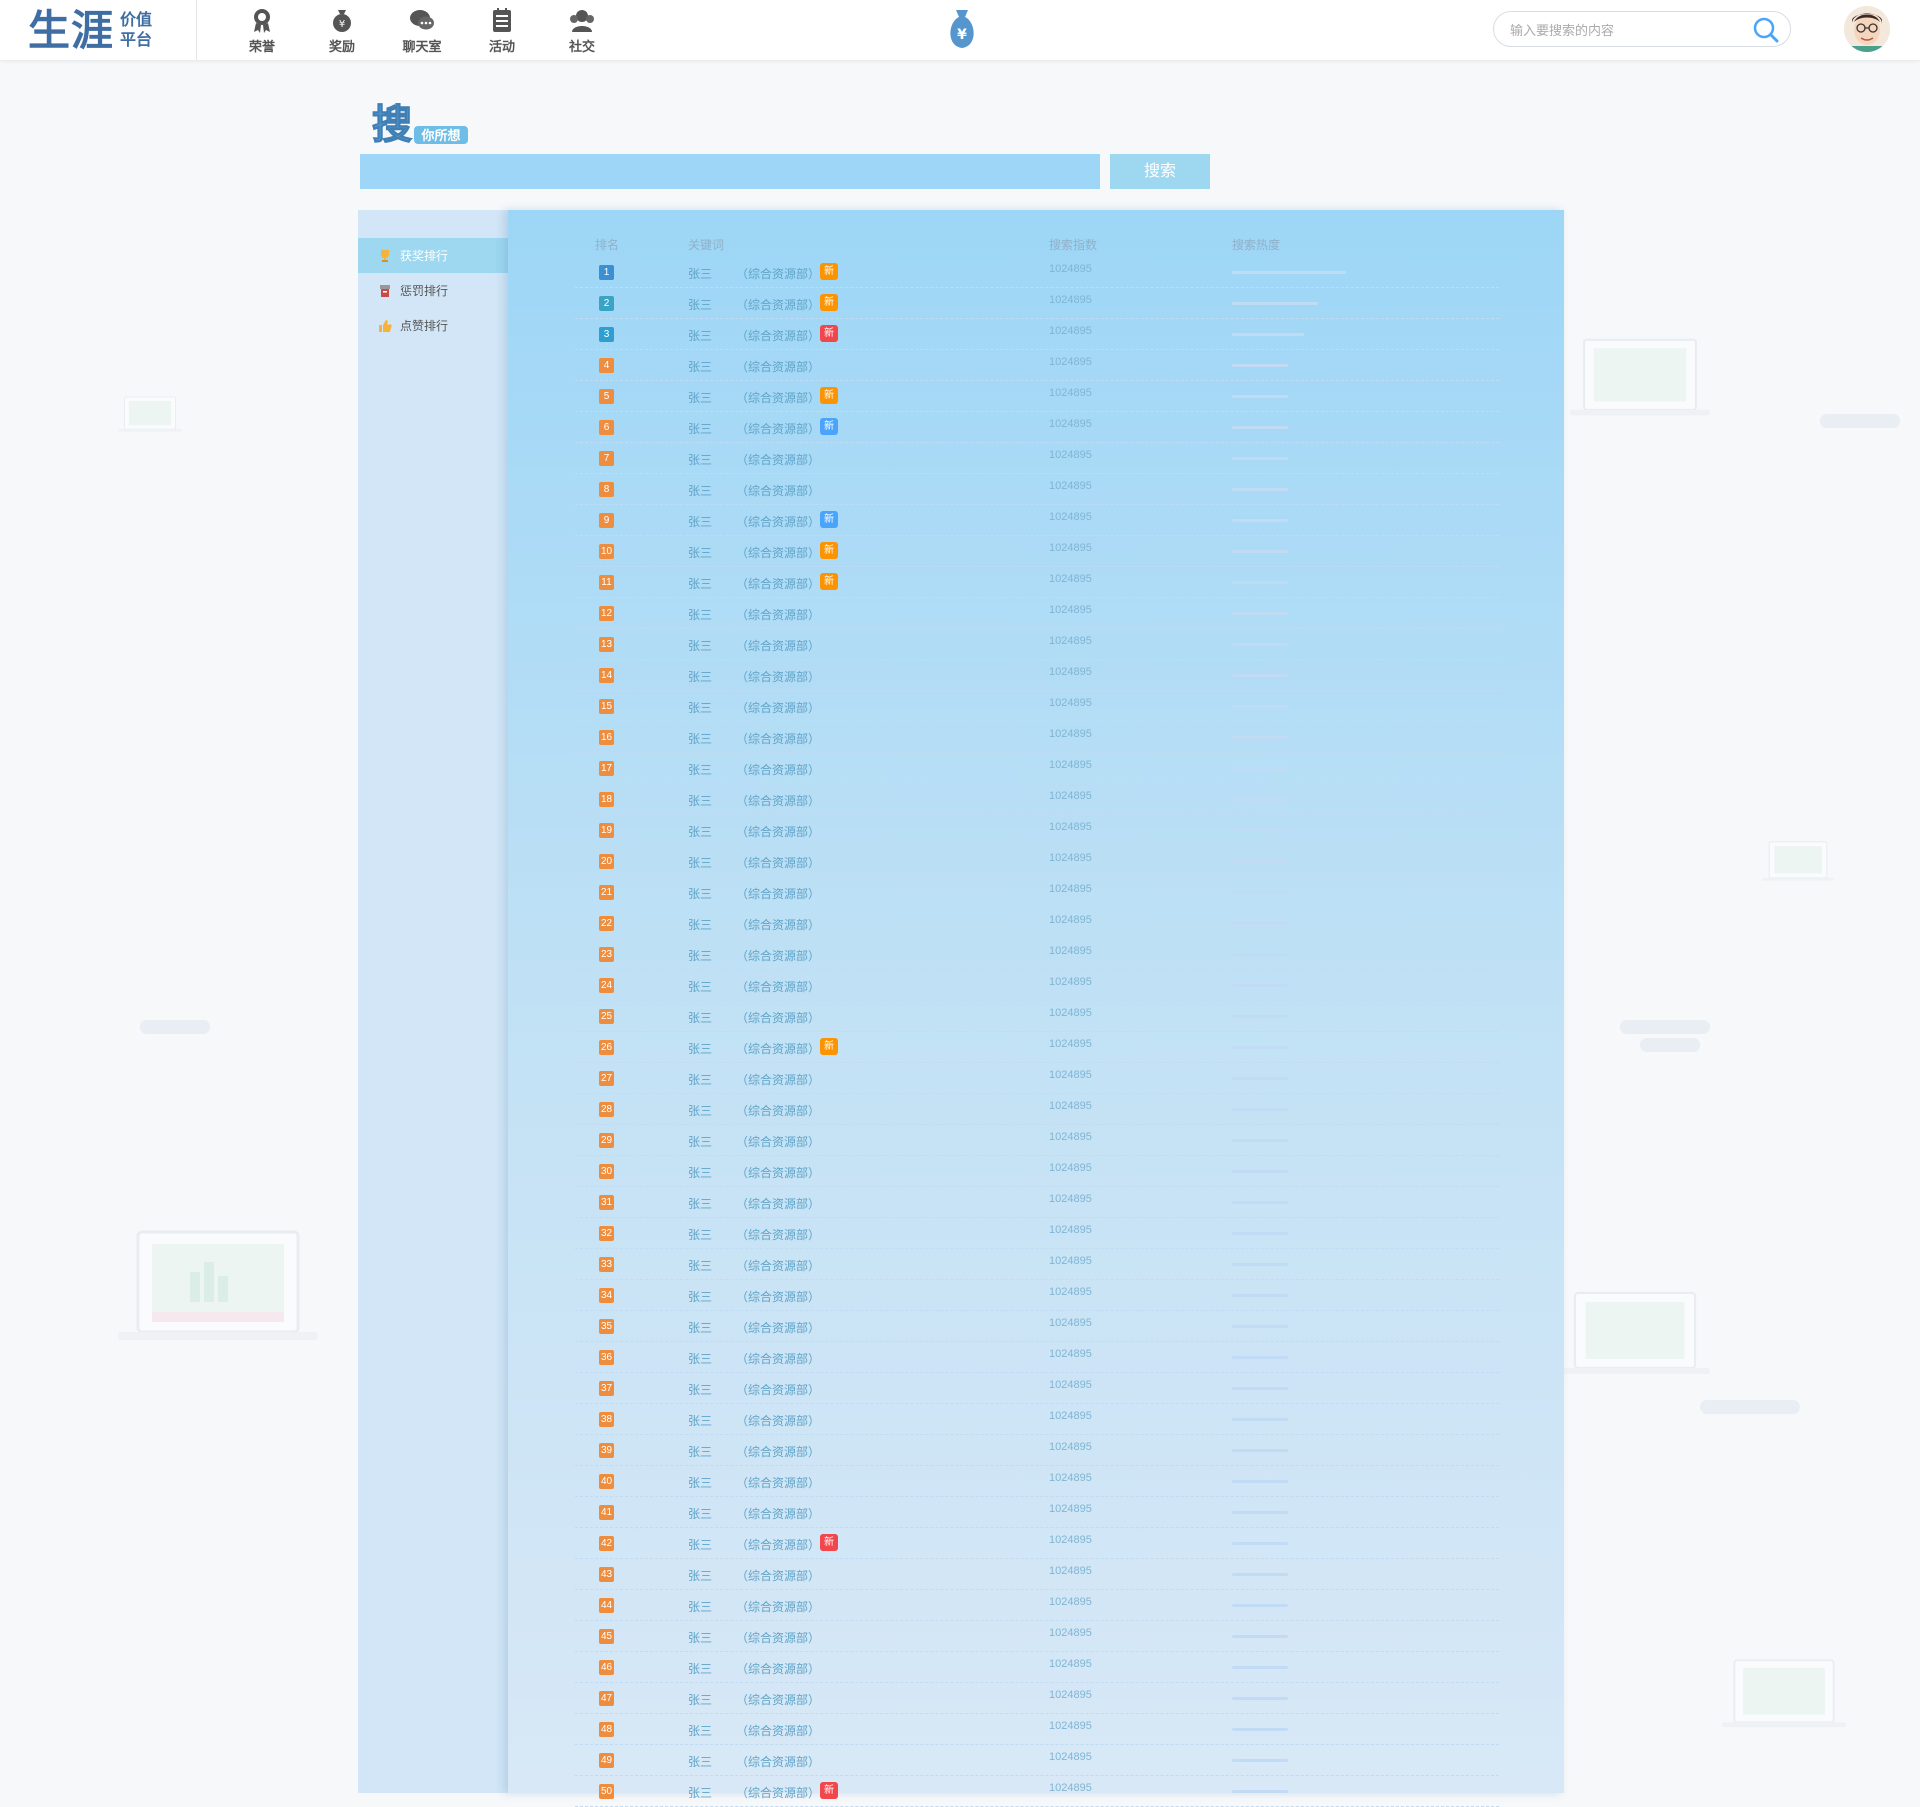 This screenshot has width=1920, height=1807. What do you see at coordinates (1037, 334) in the screenshot?
I see `table-row: 3 张三 （综合资源部）新 1024895` at bounding box center [1037, 334].